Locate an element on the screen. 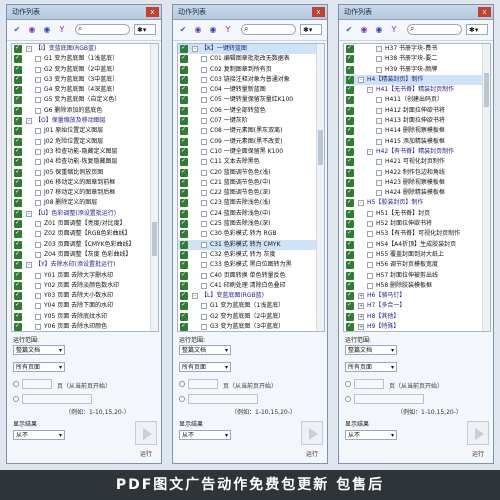 This screenshot has width=500, height=500. tree-row: J04 检查功能-恢复隐藏图层 is located at coordinates (85, 161).